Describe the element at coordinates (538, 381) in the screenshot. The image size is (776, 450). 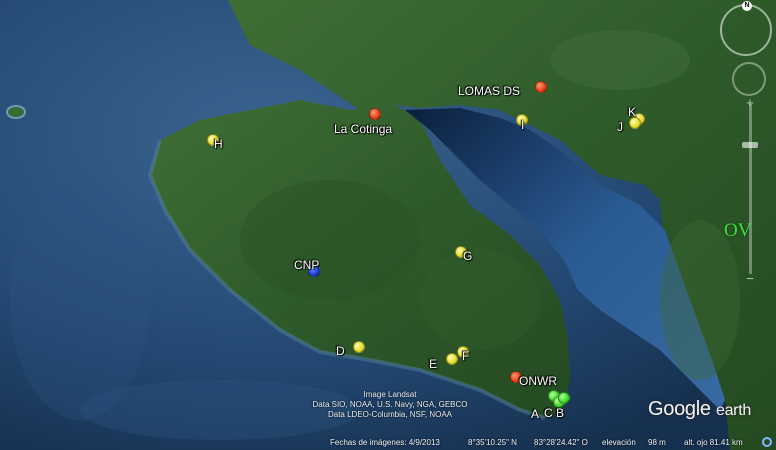
I see `label-onwr: ONWR` at that location.